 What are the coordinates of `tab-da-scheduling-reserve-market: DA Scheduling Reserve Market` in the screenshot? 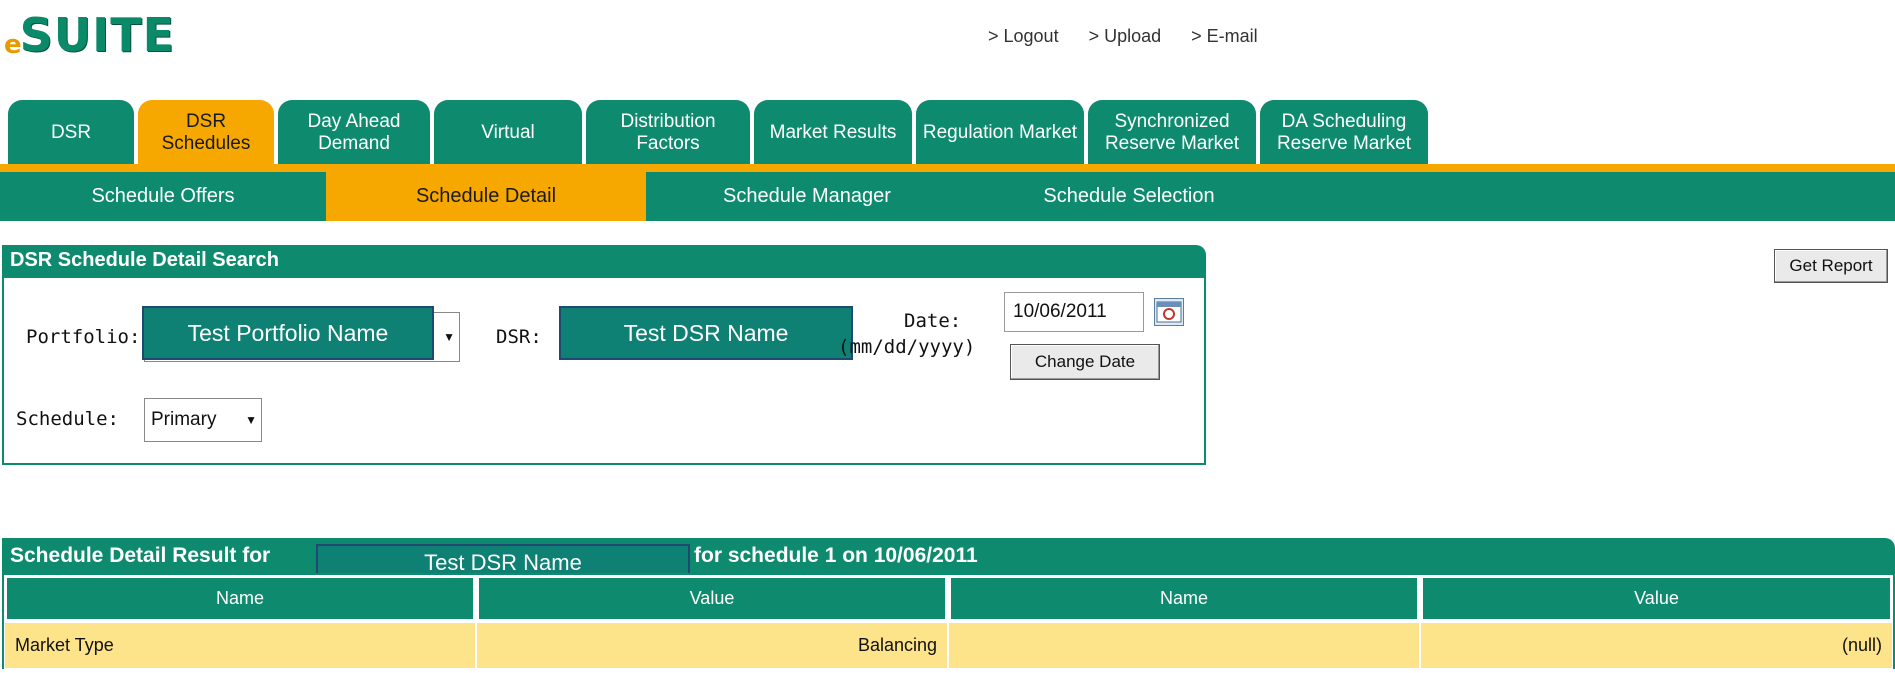 It's located at (1344, 133).